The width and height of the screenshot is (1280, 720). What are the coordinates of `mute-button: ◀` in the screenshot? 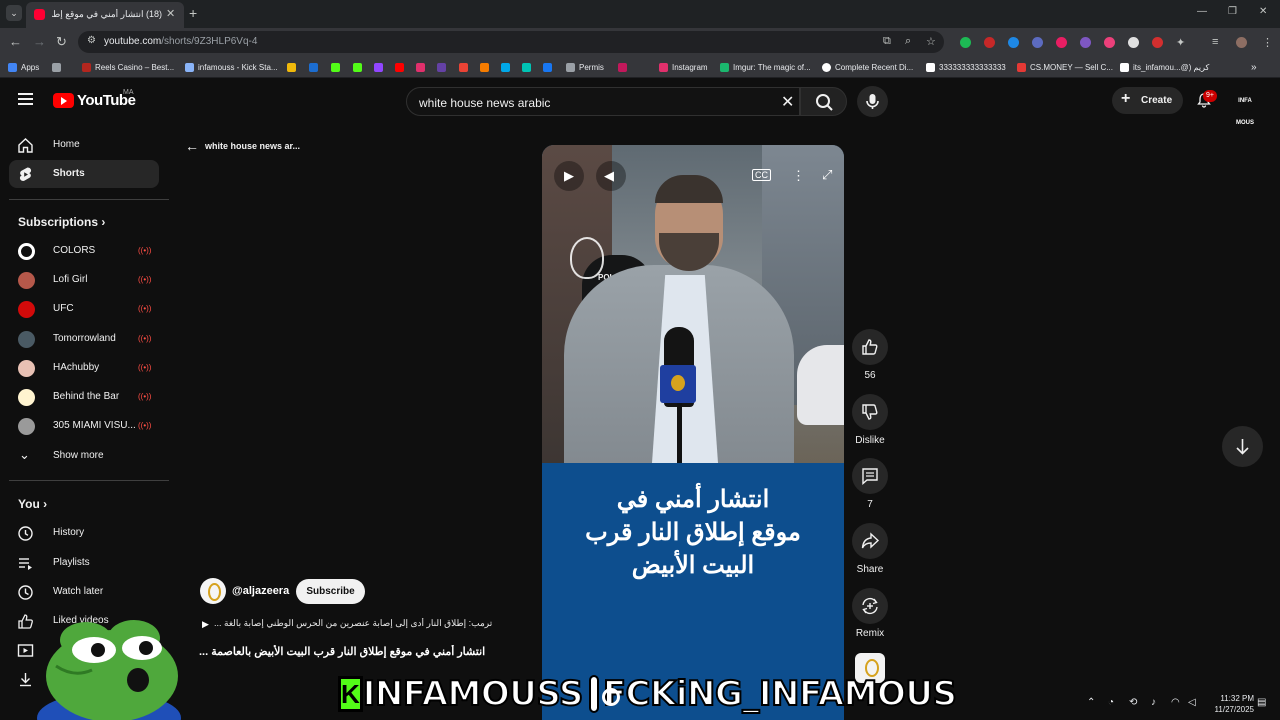 It's located at (611, 176).